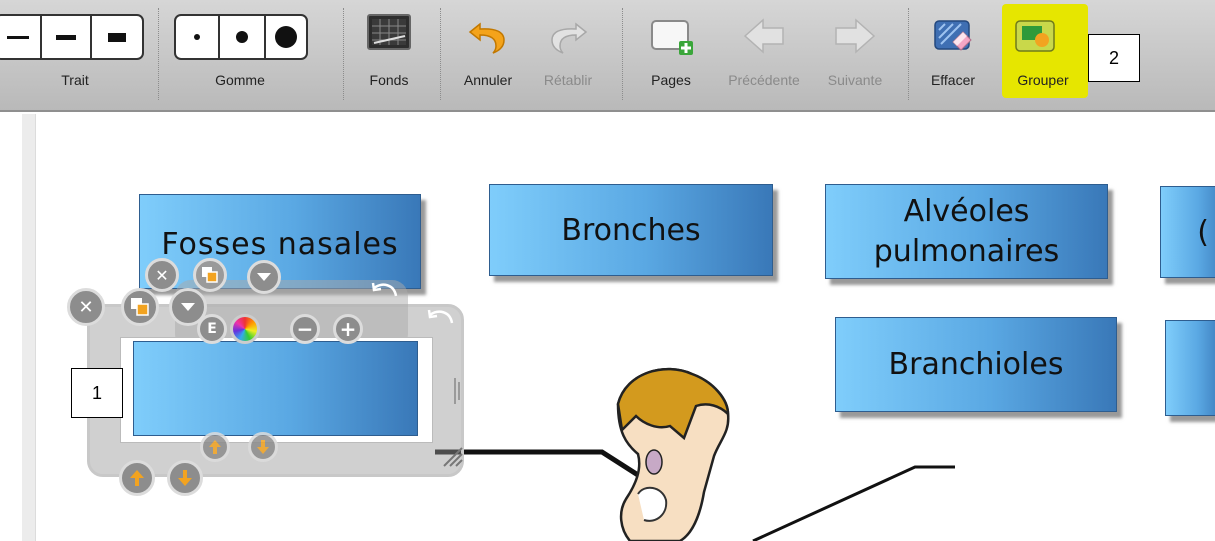  What do you see at coordinates (212, 329) in the screenshot?
I see `edit-text-icon: E` at bounding box center [212, 329].